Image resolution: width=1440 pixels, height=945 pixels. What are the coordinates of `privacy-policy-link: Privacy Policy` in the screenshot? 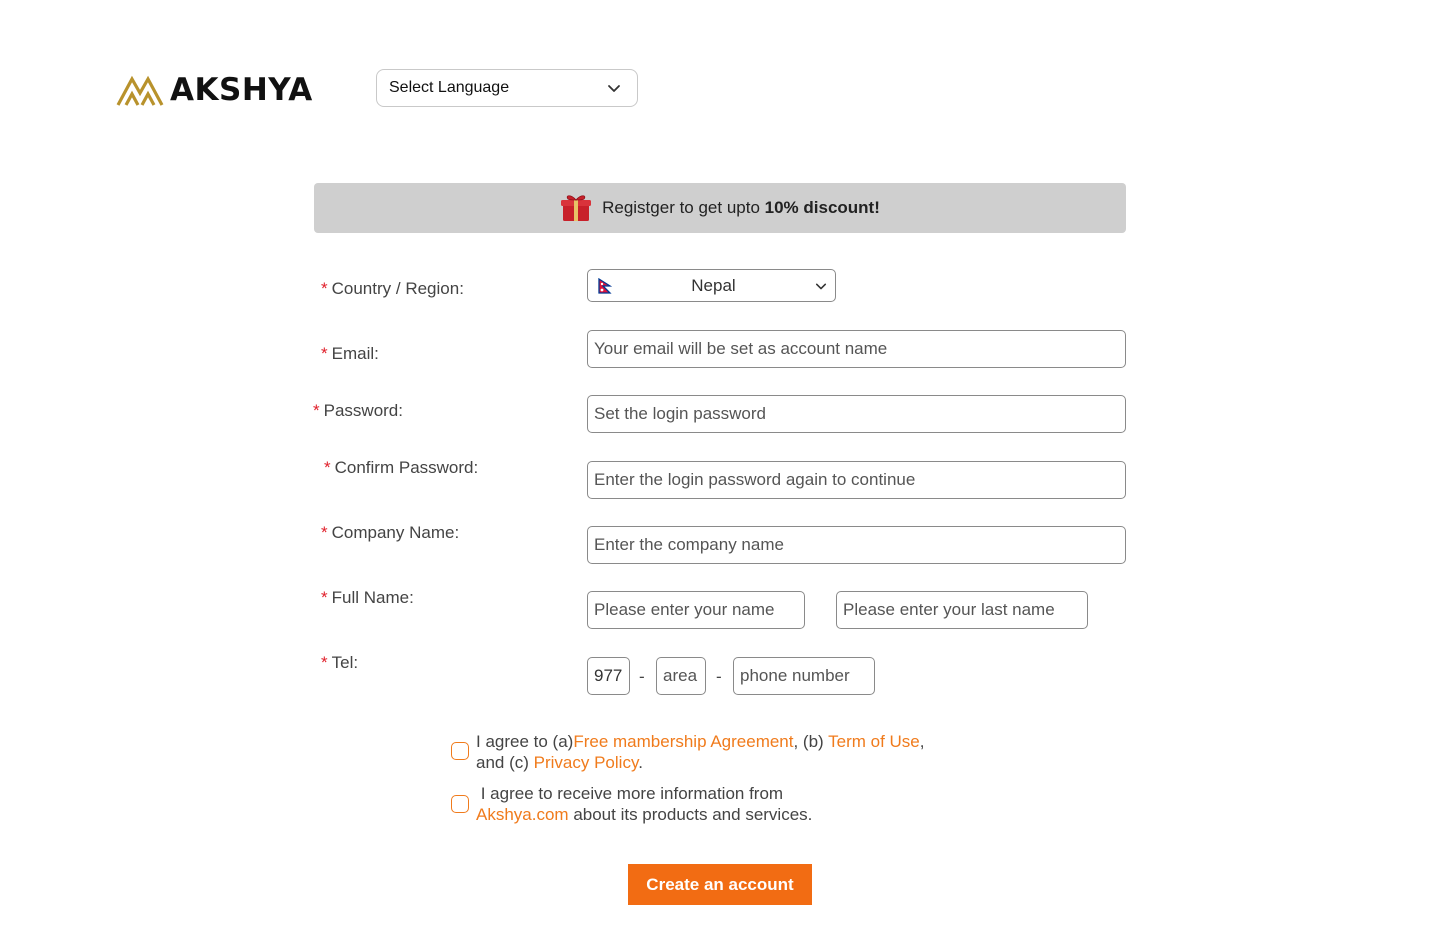 It's located at (586, 762).